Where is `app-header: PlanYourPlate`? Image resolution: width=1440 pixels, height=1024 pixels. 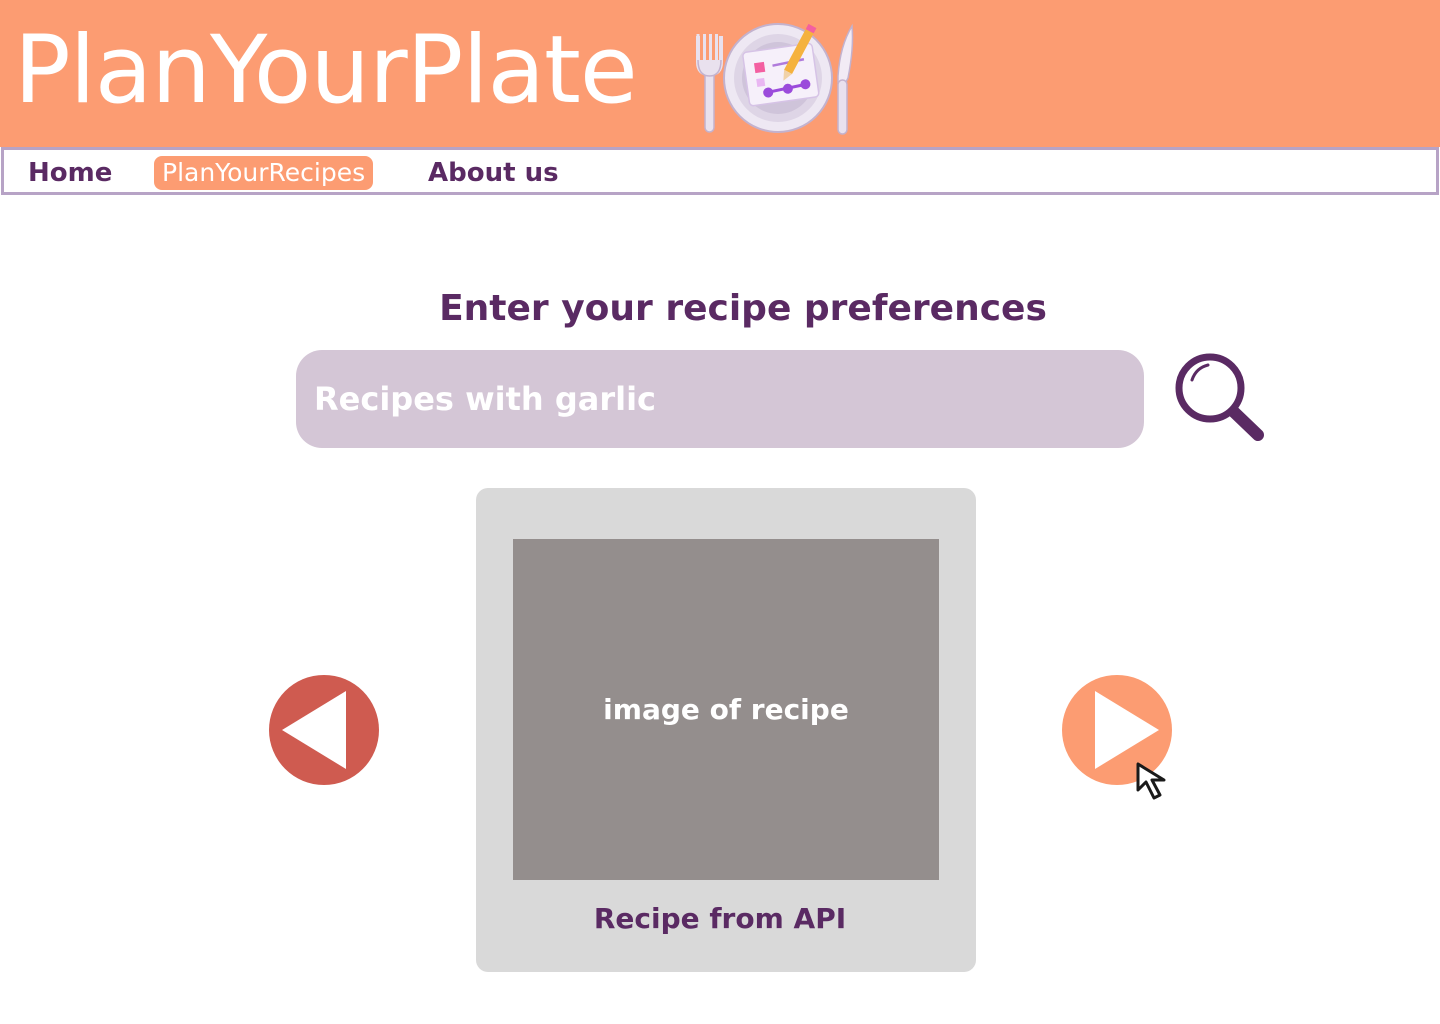
app-header: PlanYourPlate is located at coordinates (720, 73).